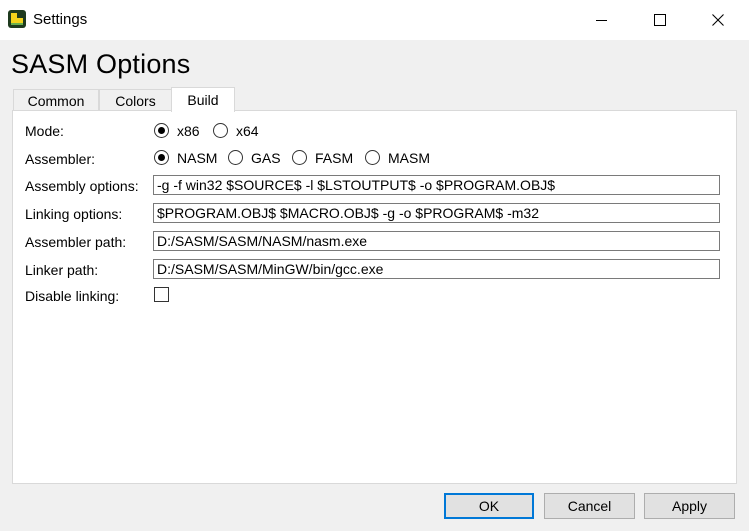 The height and width of the screenshot is (531, 749). I want to click on cancel-button: Cancel, so click(589, 506).